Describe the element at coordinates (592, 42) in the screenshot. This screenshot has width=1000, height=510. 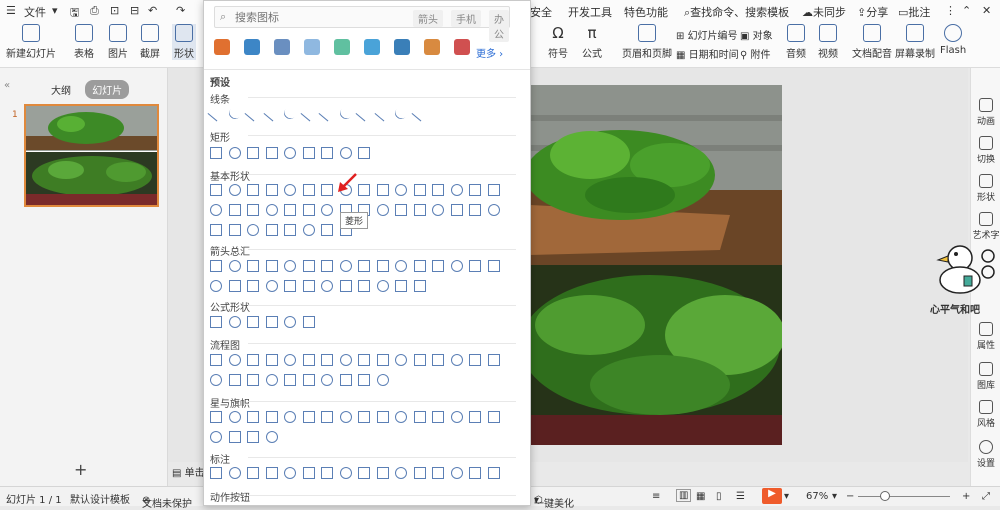
I see `formula-button: π 公式` at that location.